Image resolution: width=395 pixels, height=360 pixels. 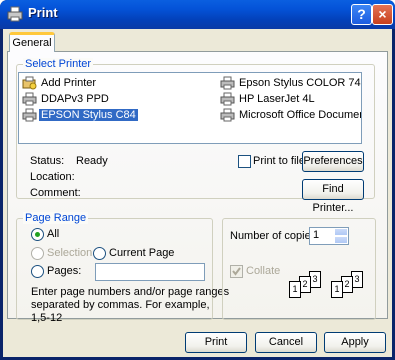 I want to click on printer-name: HP LaserJet 4L, so click(x=277, y=99).